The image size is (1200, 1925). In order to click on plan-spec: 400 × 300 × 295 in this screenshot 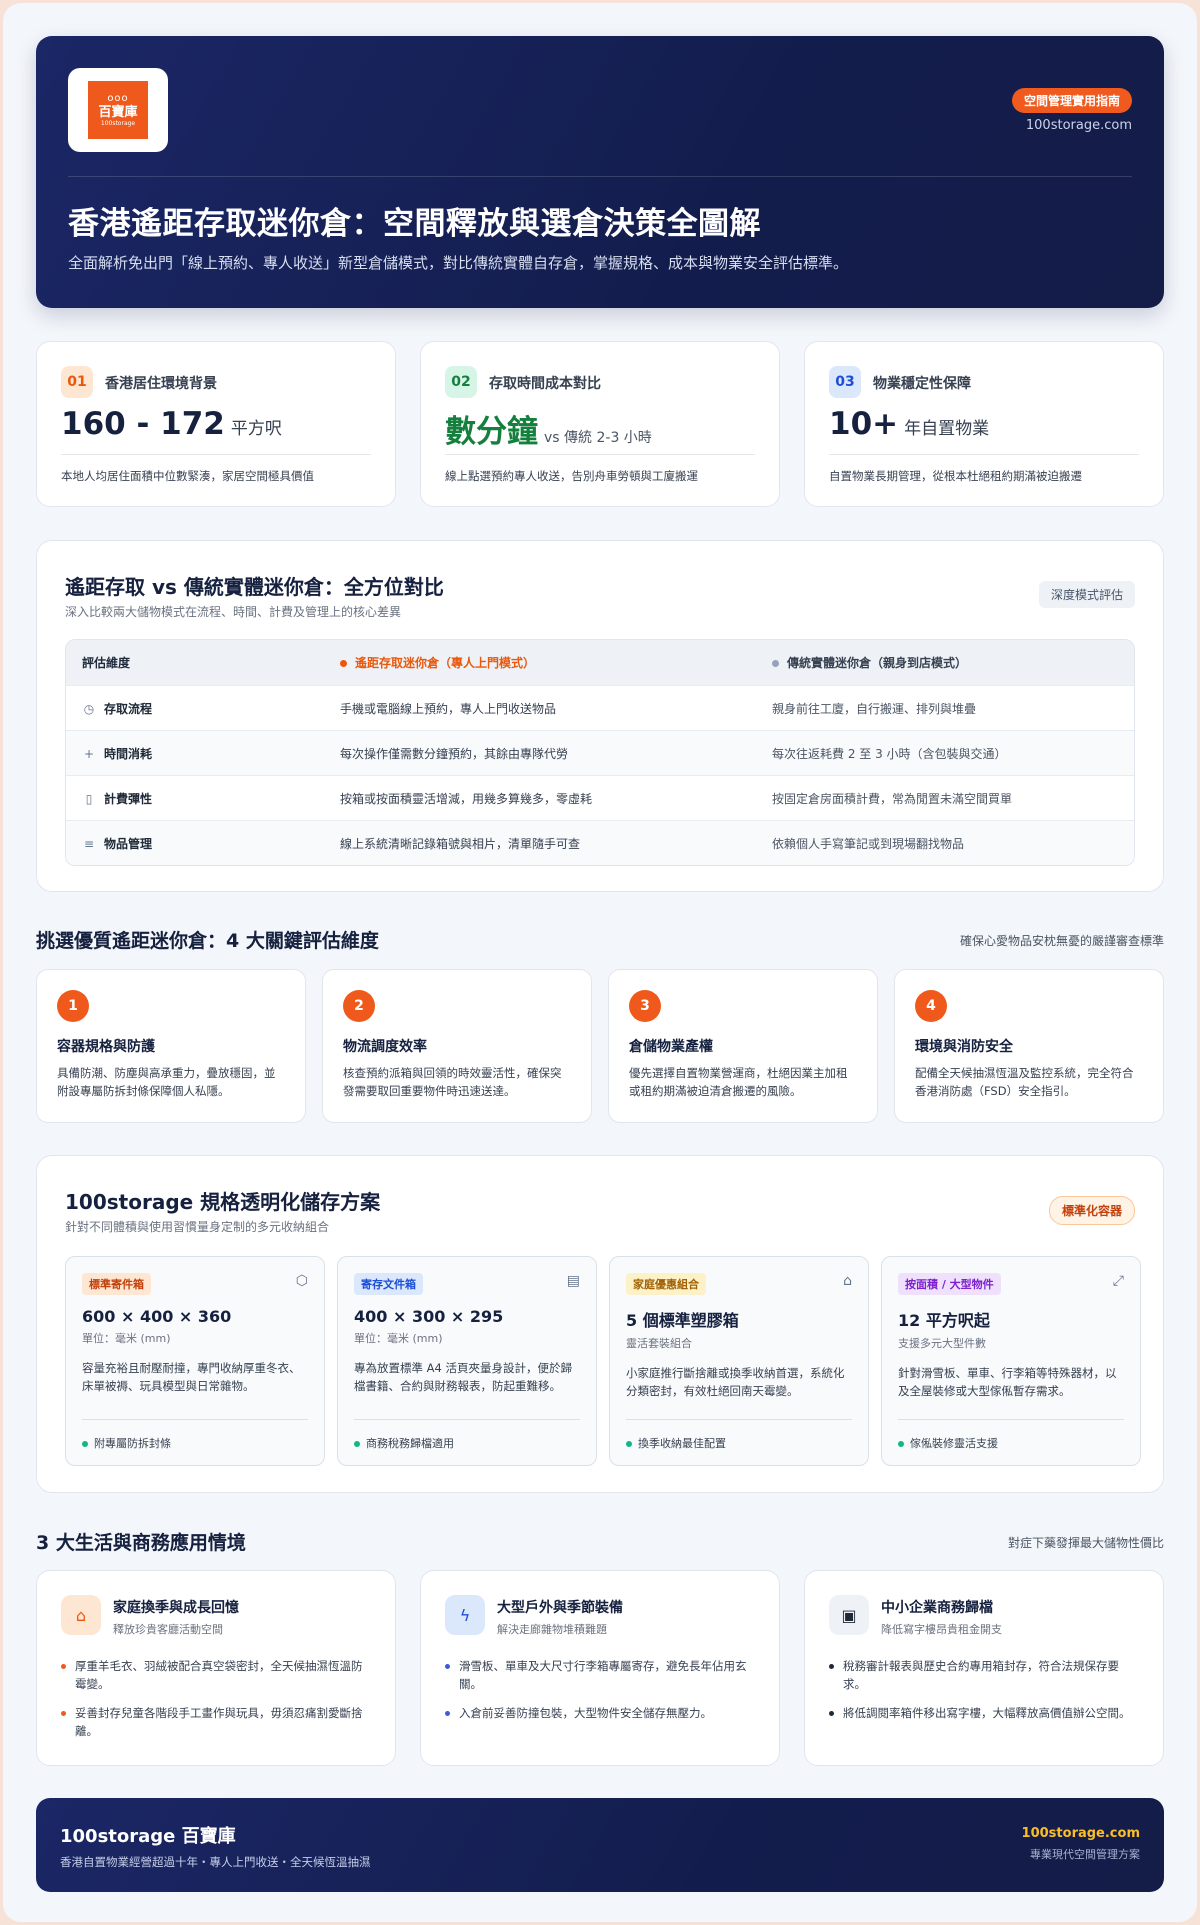, I will do `click(429, 1316)`.